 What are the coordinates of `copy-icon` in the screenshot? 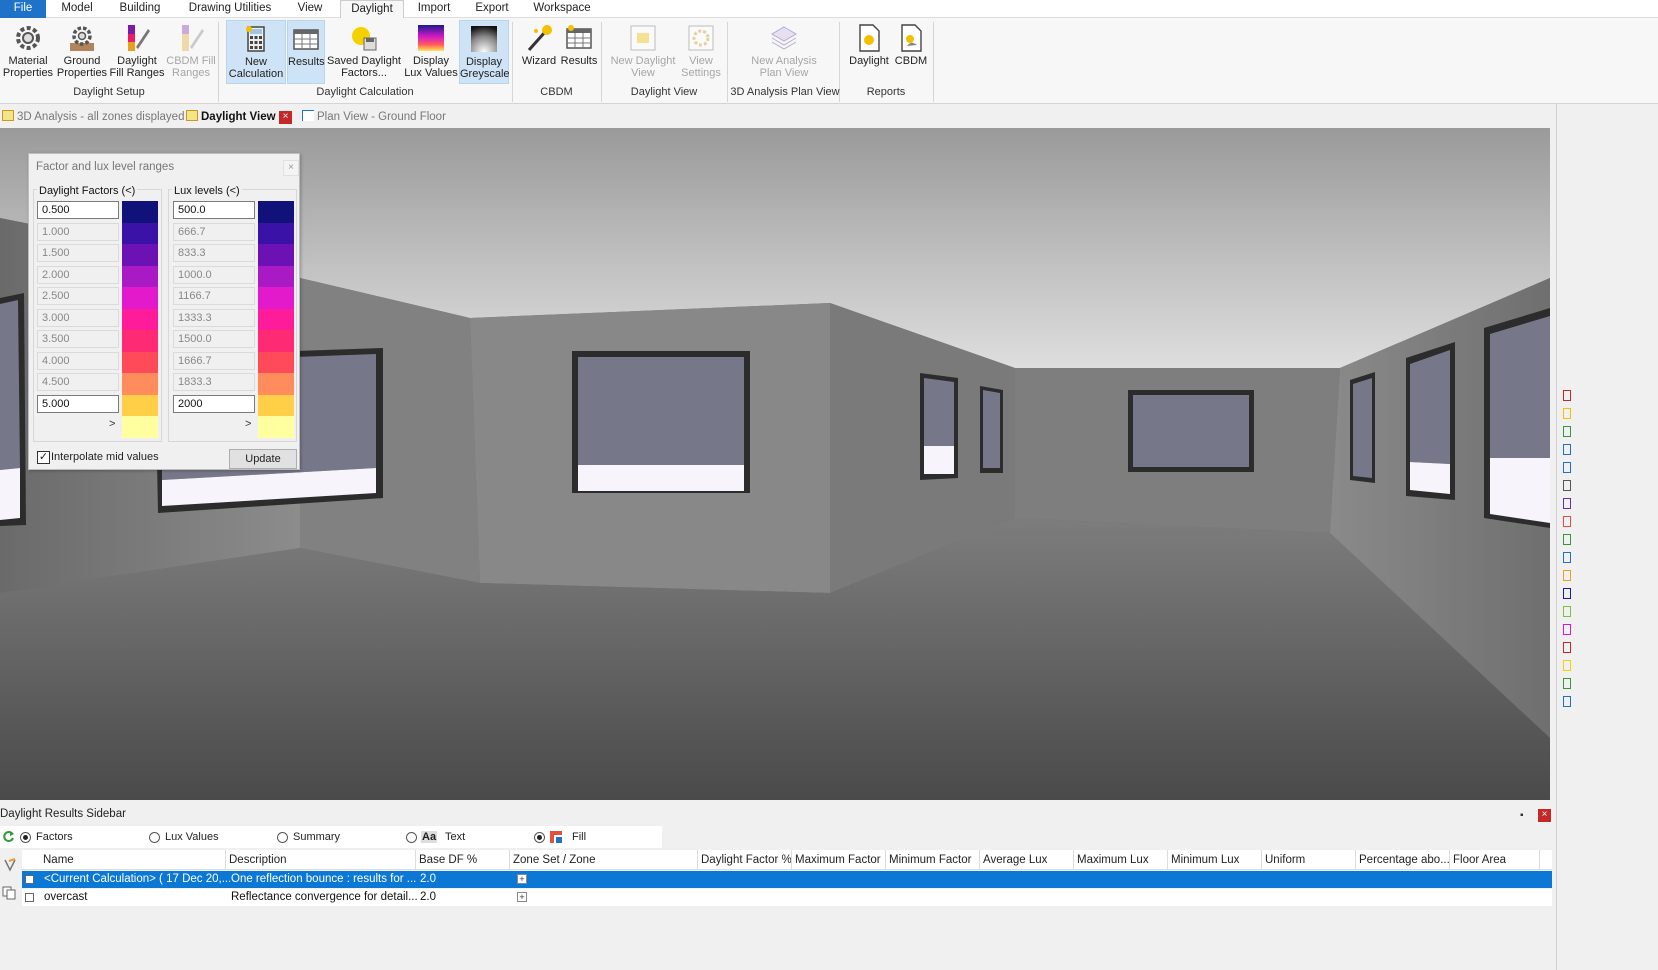 It's located at (9, 893).